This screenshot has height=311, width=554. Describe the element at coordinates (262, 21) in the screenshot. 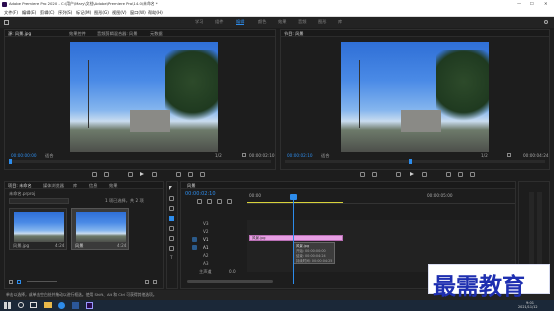

I see `workspace-tab-color: 颜色` at that location.